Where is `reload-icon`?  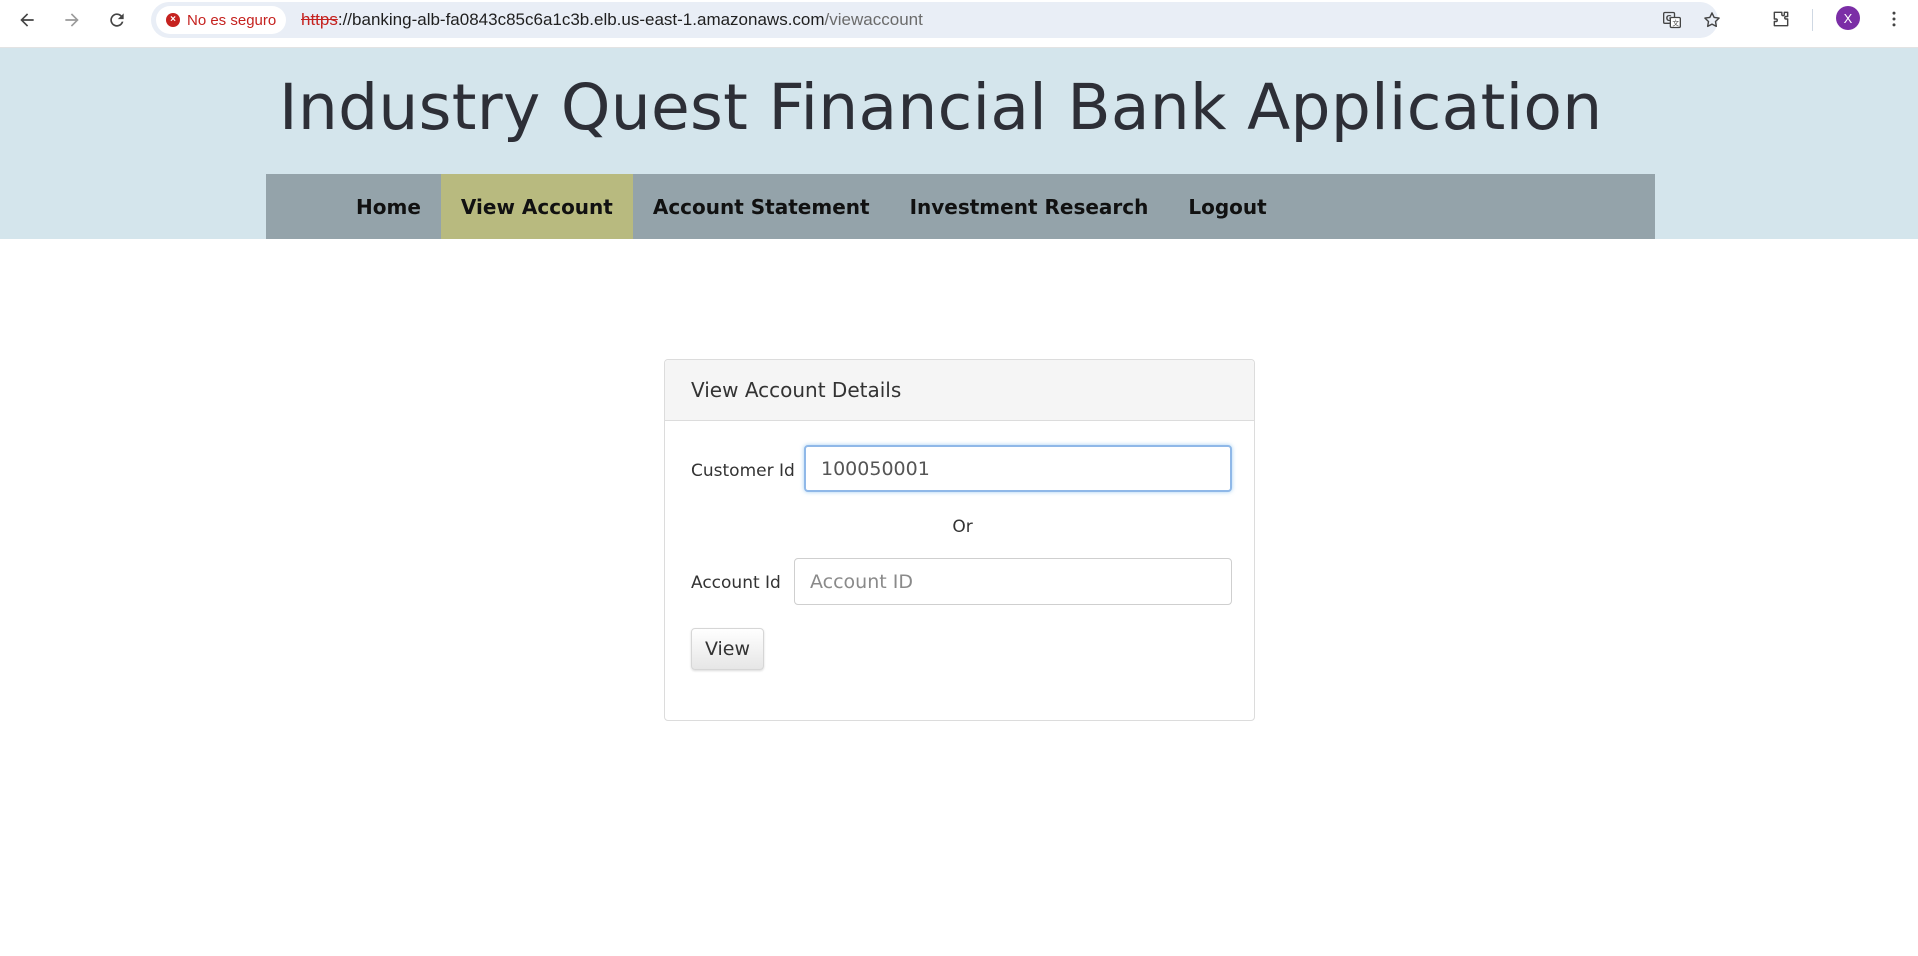
reload-icon is located at coordinates (117, 20).